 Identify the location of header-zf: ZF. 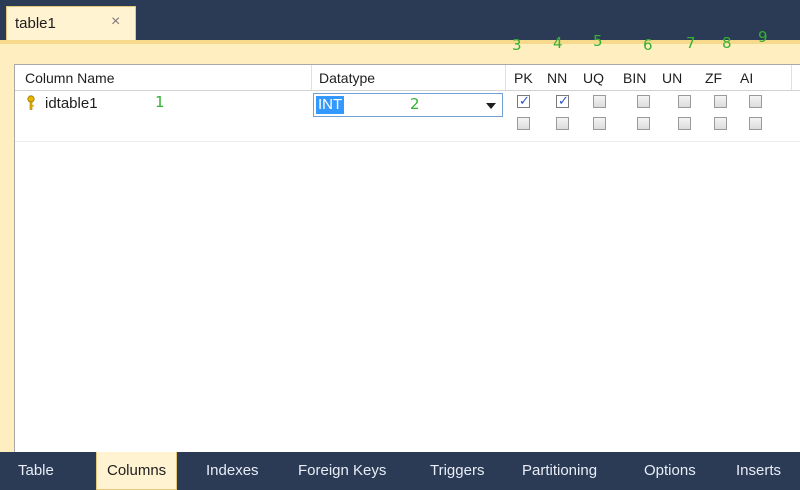
(713, 78).